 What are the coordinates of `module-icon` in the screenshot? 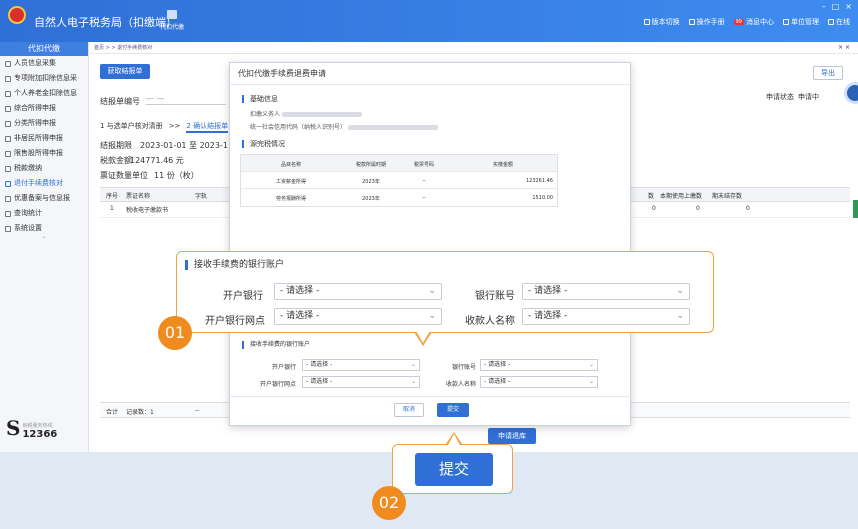 It's located at (172, 14).